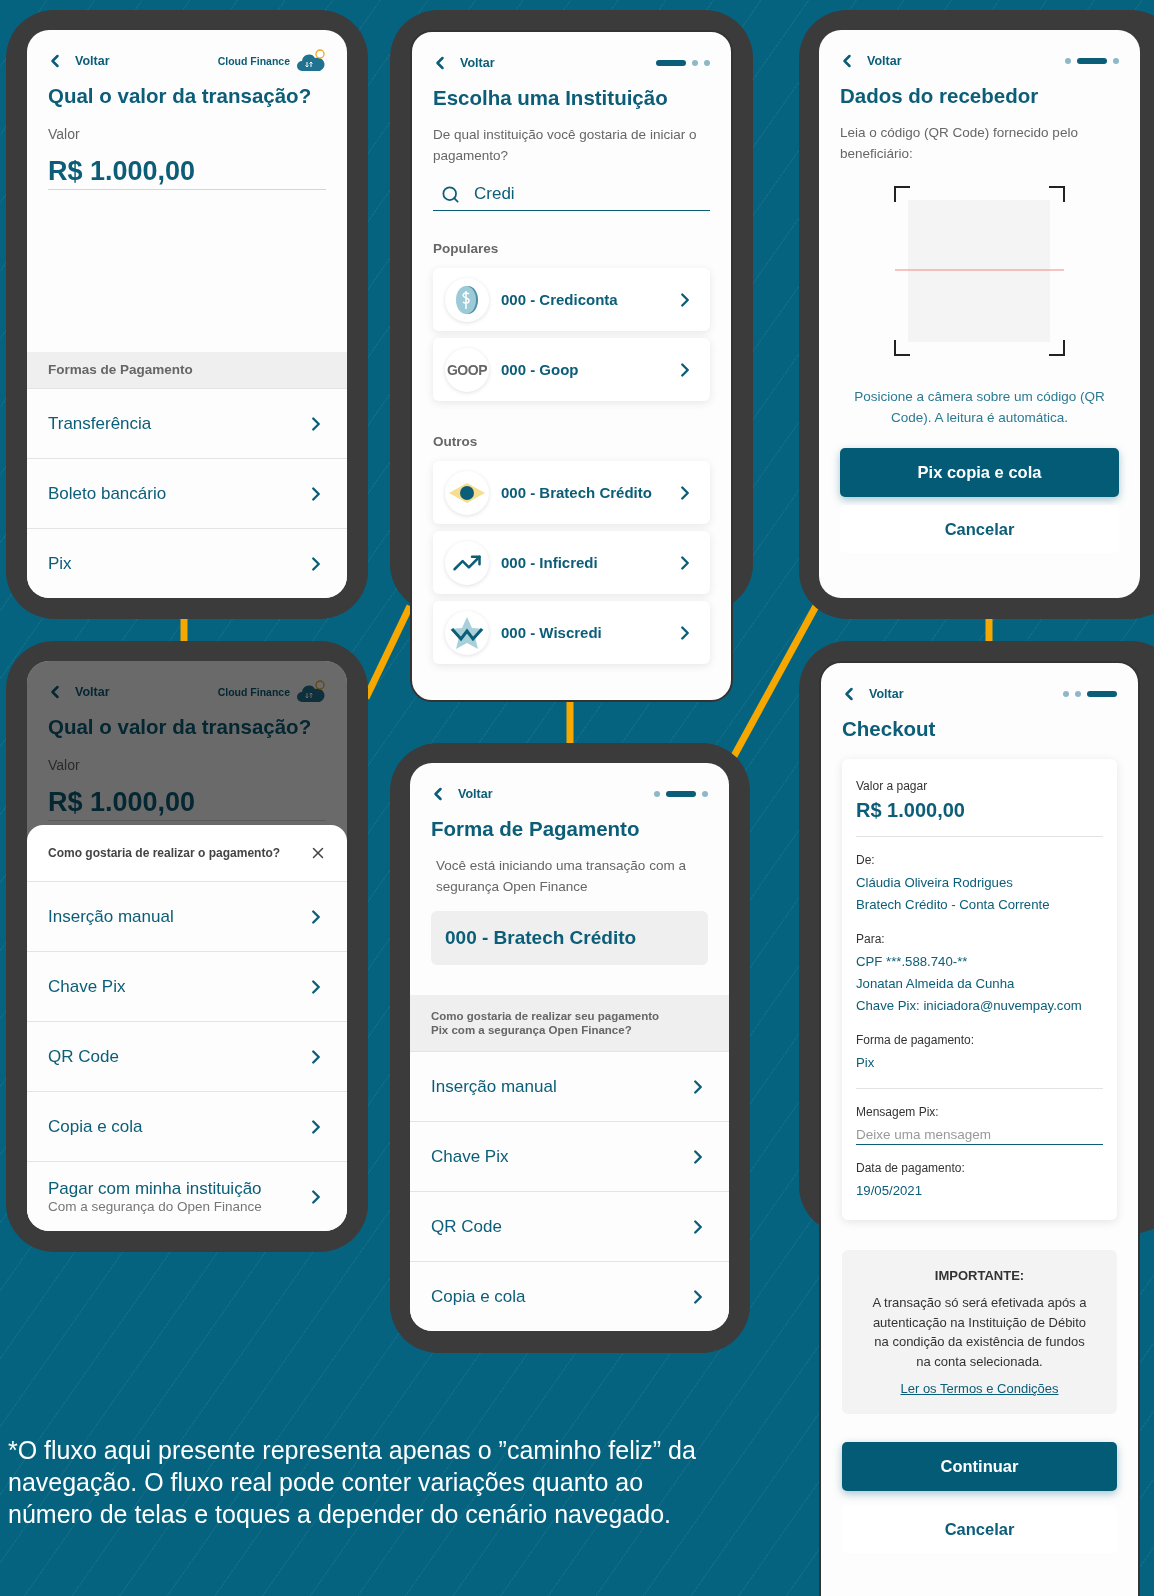 The image size is (1154, 1596). What do you see at coordinates (935, 883) in the screenshot?
I see `field-value: Cláudia Oliveira Rodrigues` at bounding box center [935, 883].